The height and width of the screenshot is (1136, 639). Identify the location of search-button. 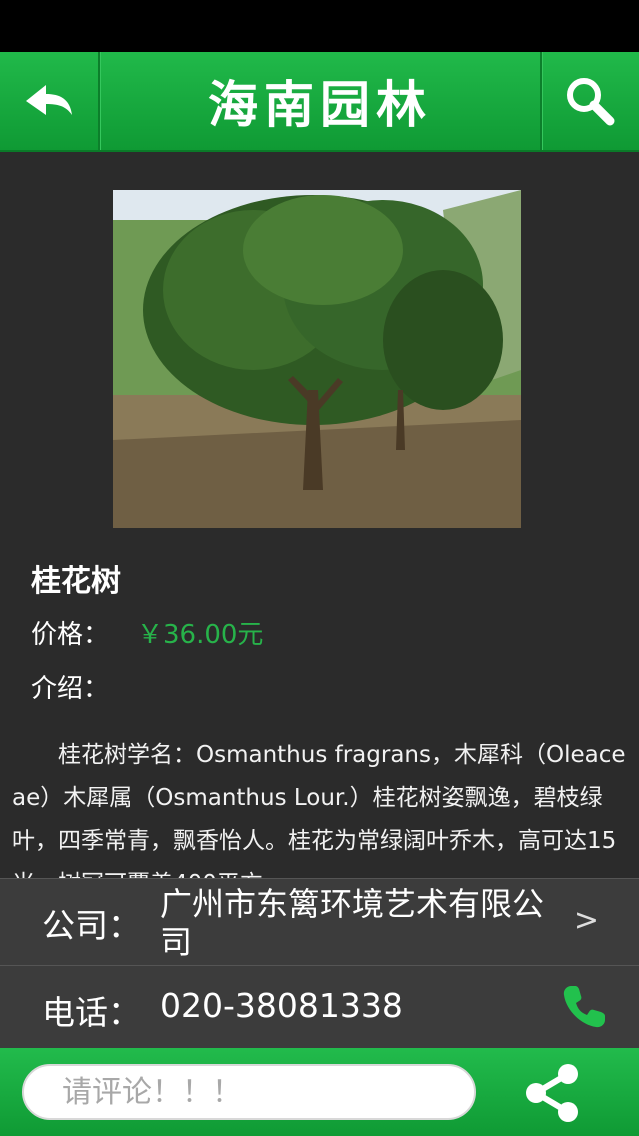
(590, 101).